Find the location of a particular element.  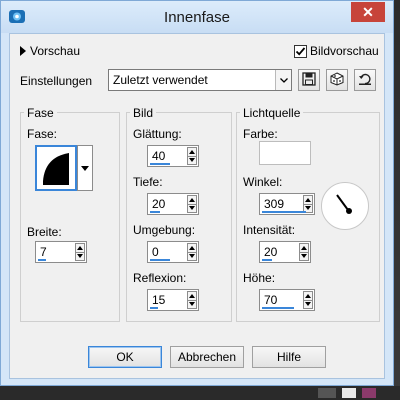

save-preset-icon is located at coordinates (309, 80).